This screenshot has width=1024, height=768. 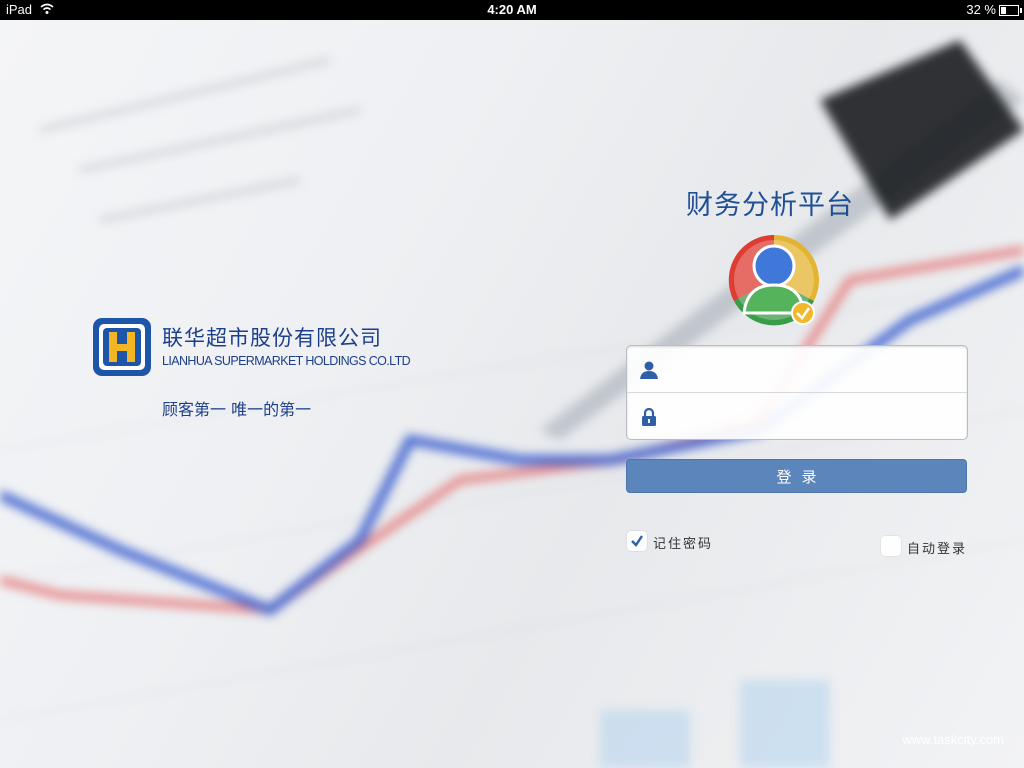 I want to click on lock-icon, so click(x=649, y=417).